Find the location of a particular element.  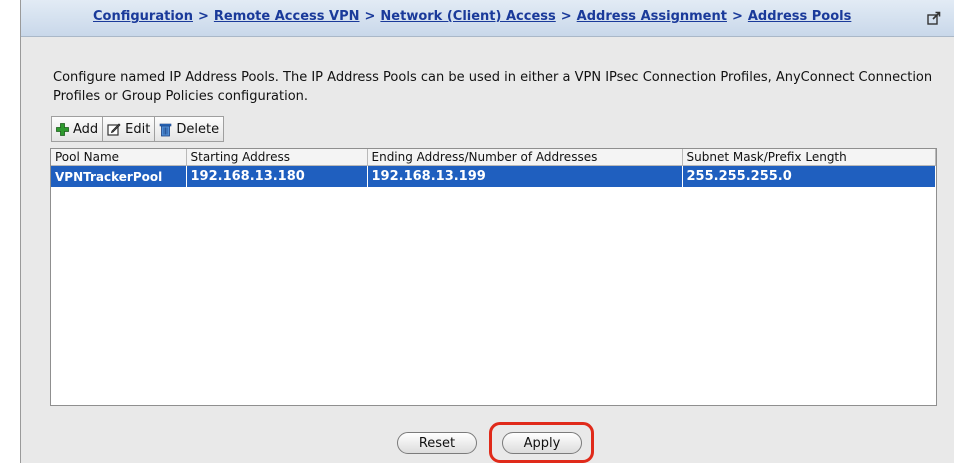

cell-subnet-mask: 255.255.255.0 is located at coordinates (809, 176).